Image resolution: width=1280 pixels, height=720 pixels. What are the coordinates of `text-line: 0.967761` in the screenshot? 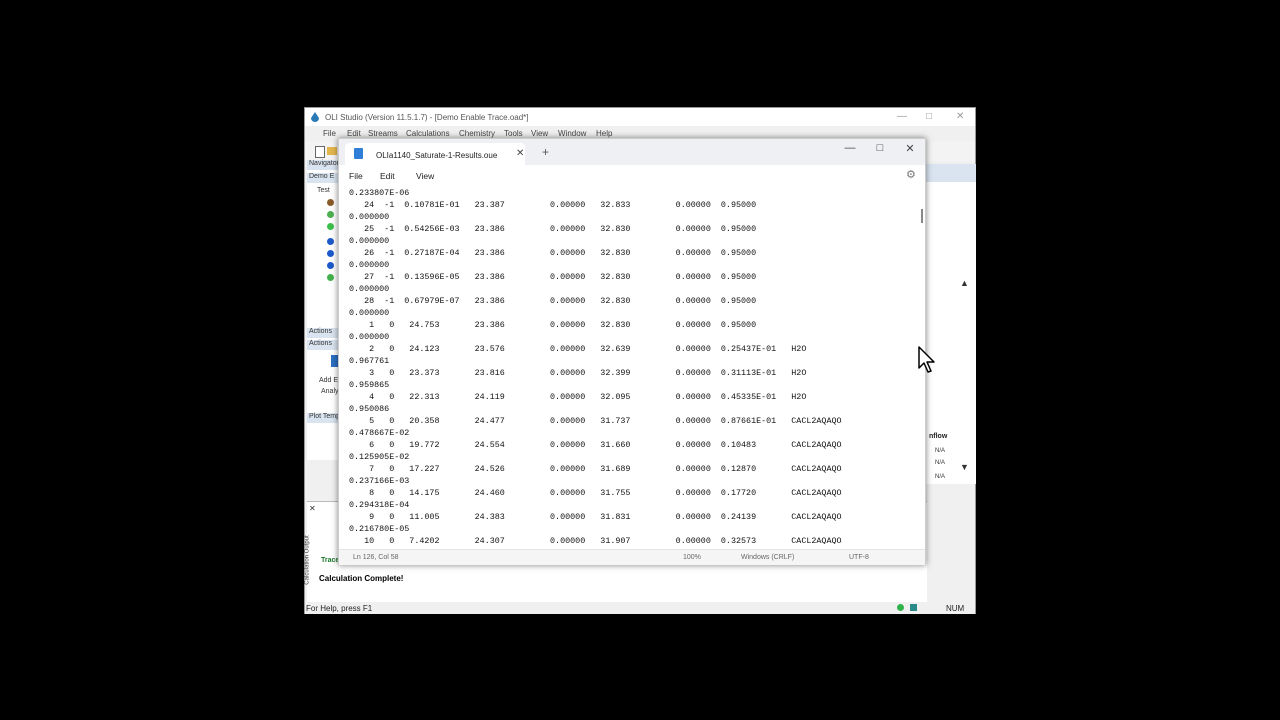 It's located at (369, 361).